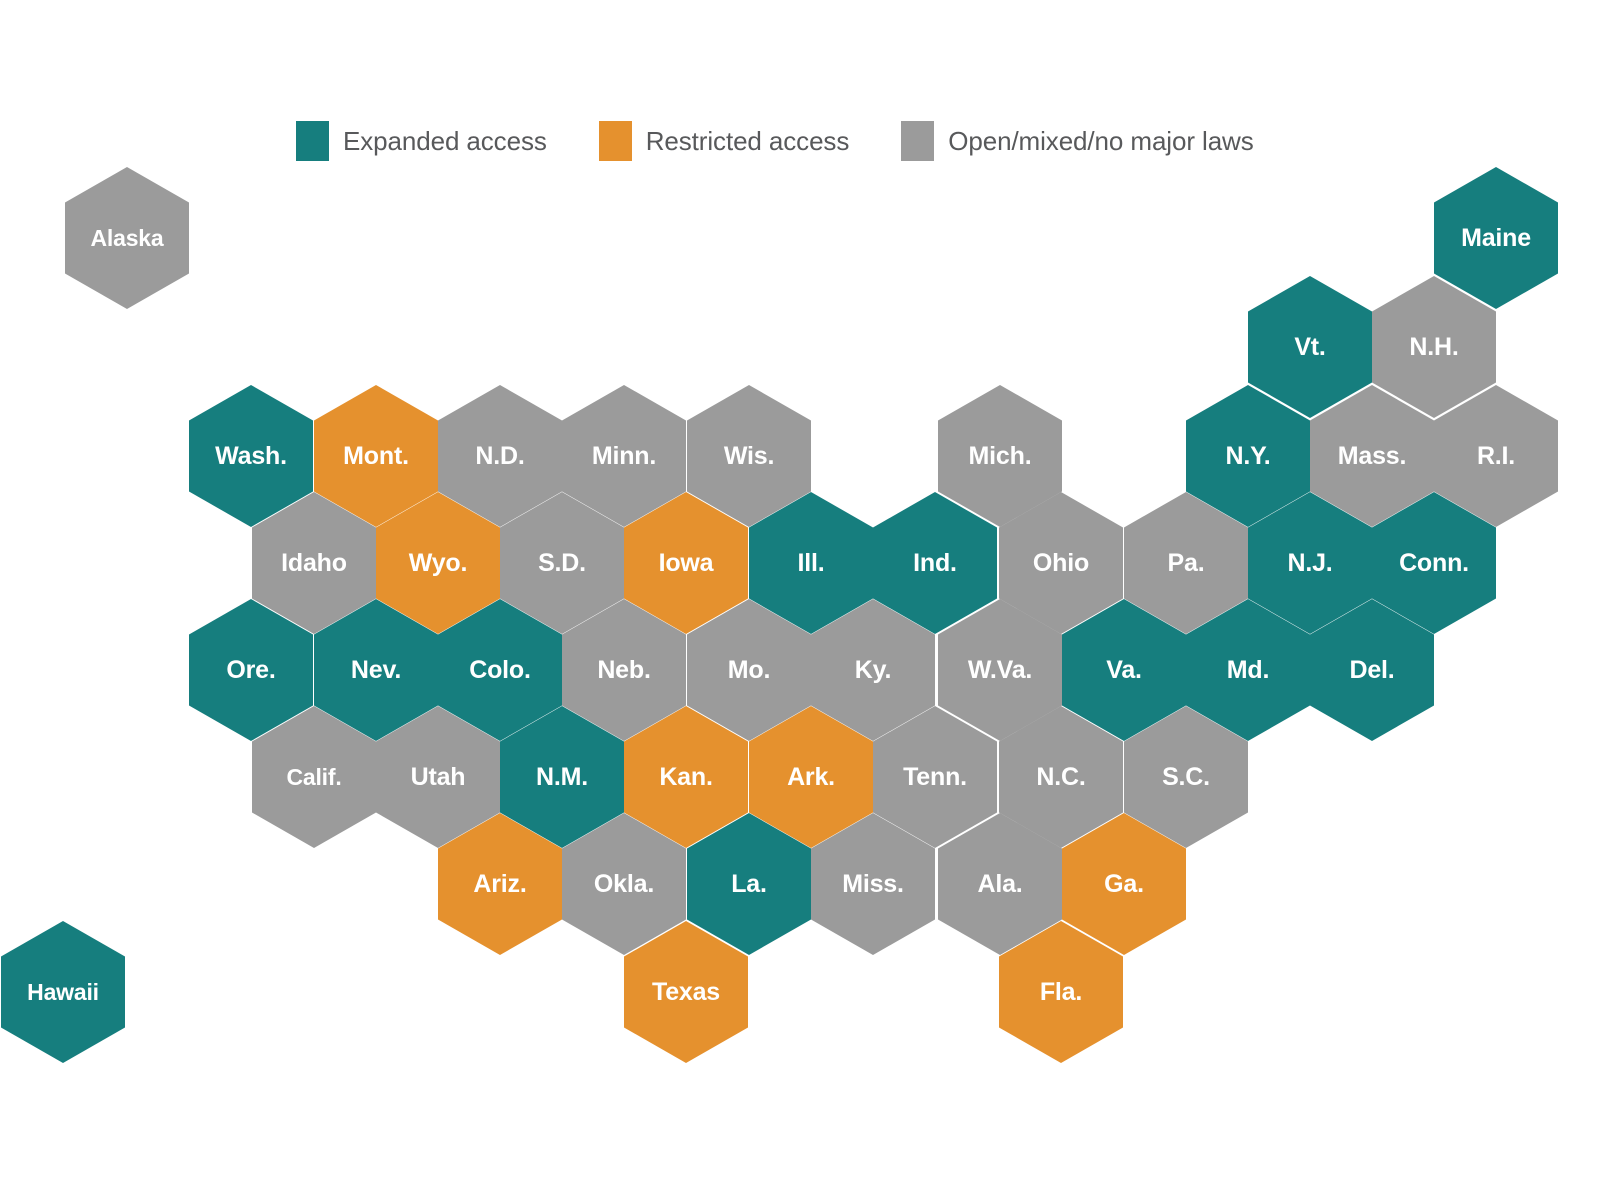 This screenshot has width=1600, height=1200. I want to click on hex-tile-label: Idaho, so click(314, 562).